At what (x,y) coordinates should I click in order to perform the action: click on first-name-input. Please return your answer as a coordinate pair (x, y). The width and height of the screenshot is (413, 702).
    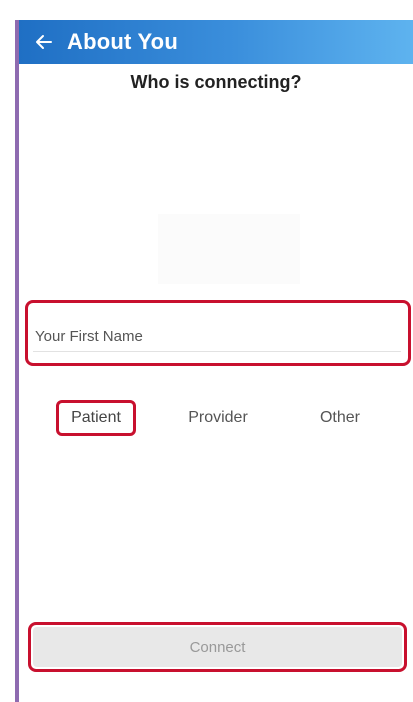
    Looking at the image, I should click on (217, 337).